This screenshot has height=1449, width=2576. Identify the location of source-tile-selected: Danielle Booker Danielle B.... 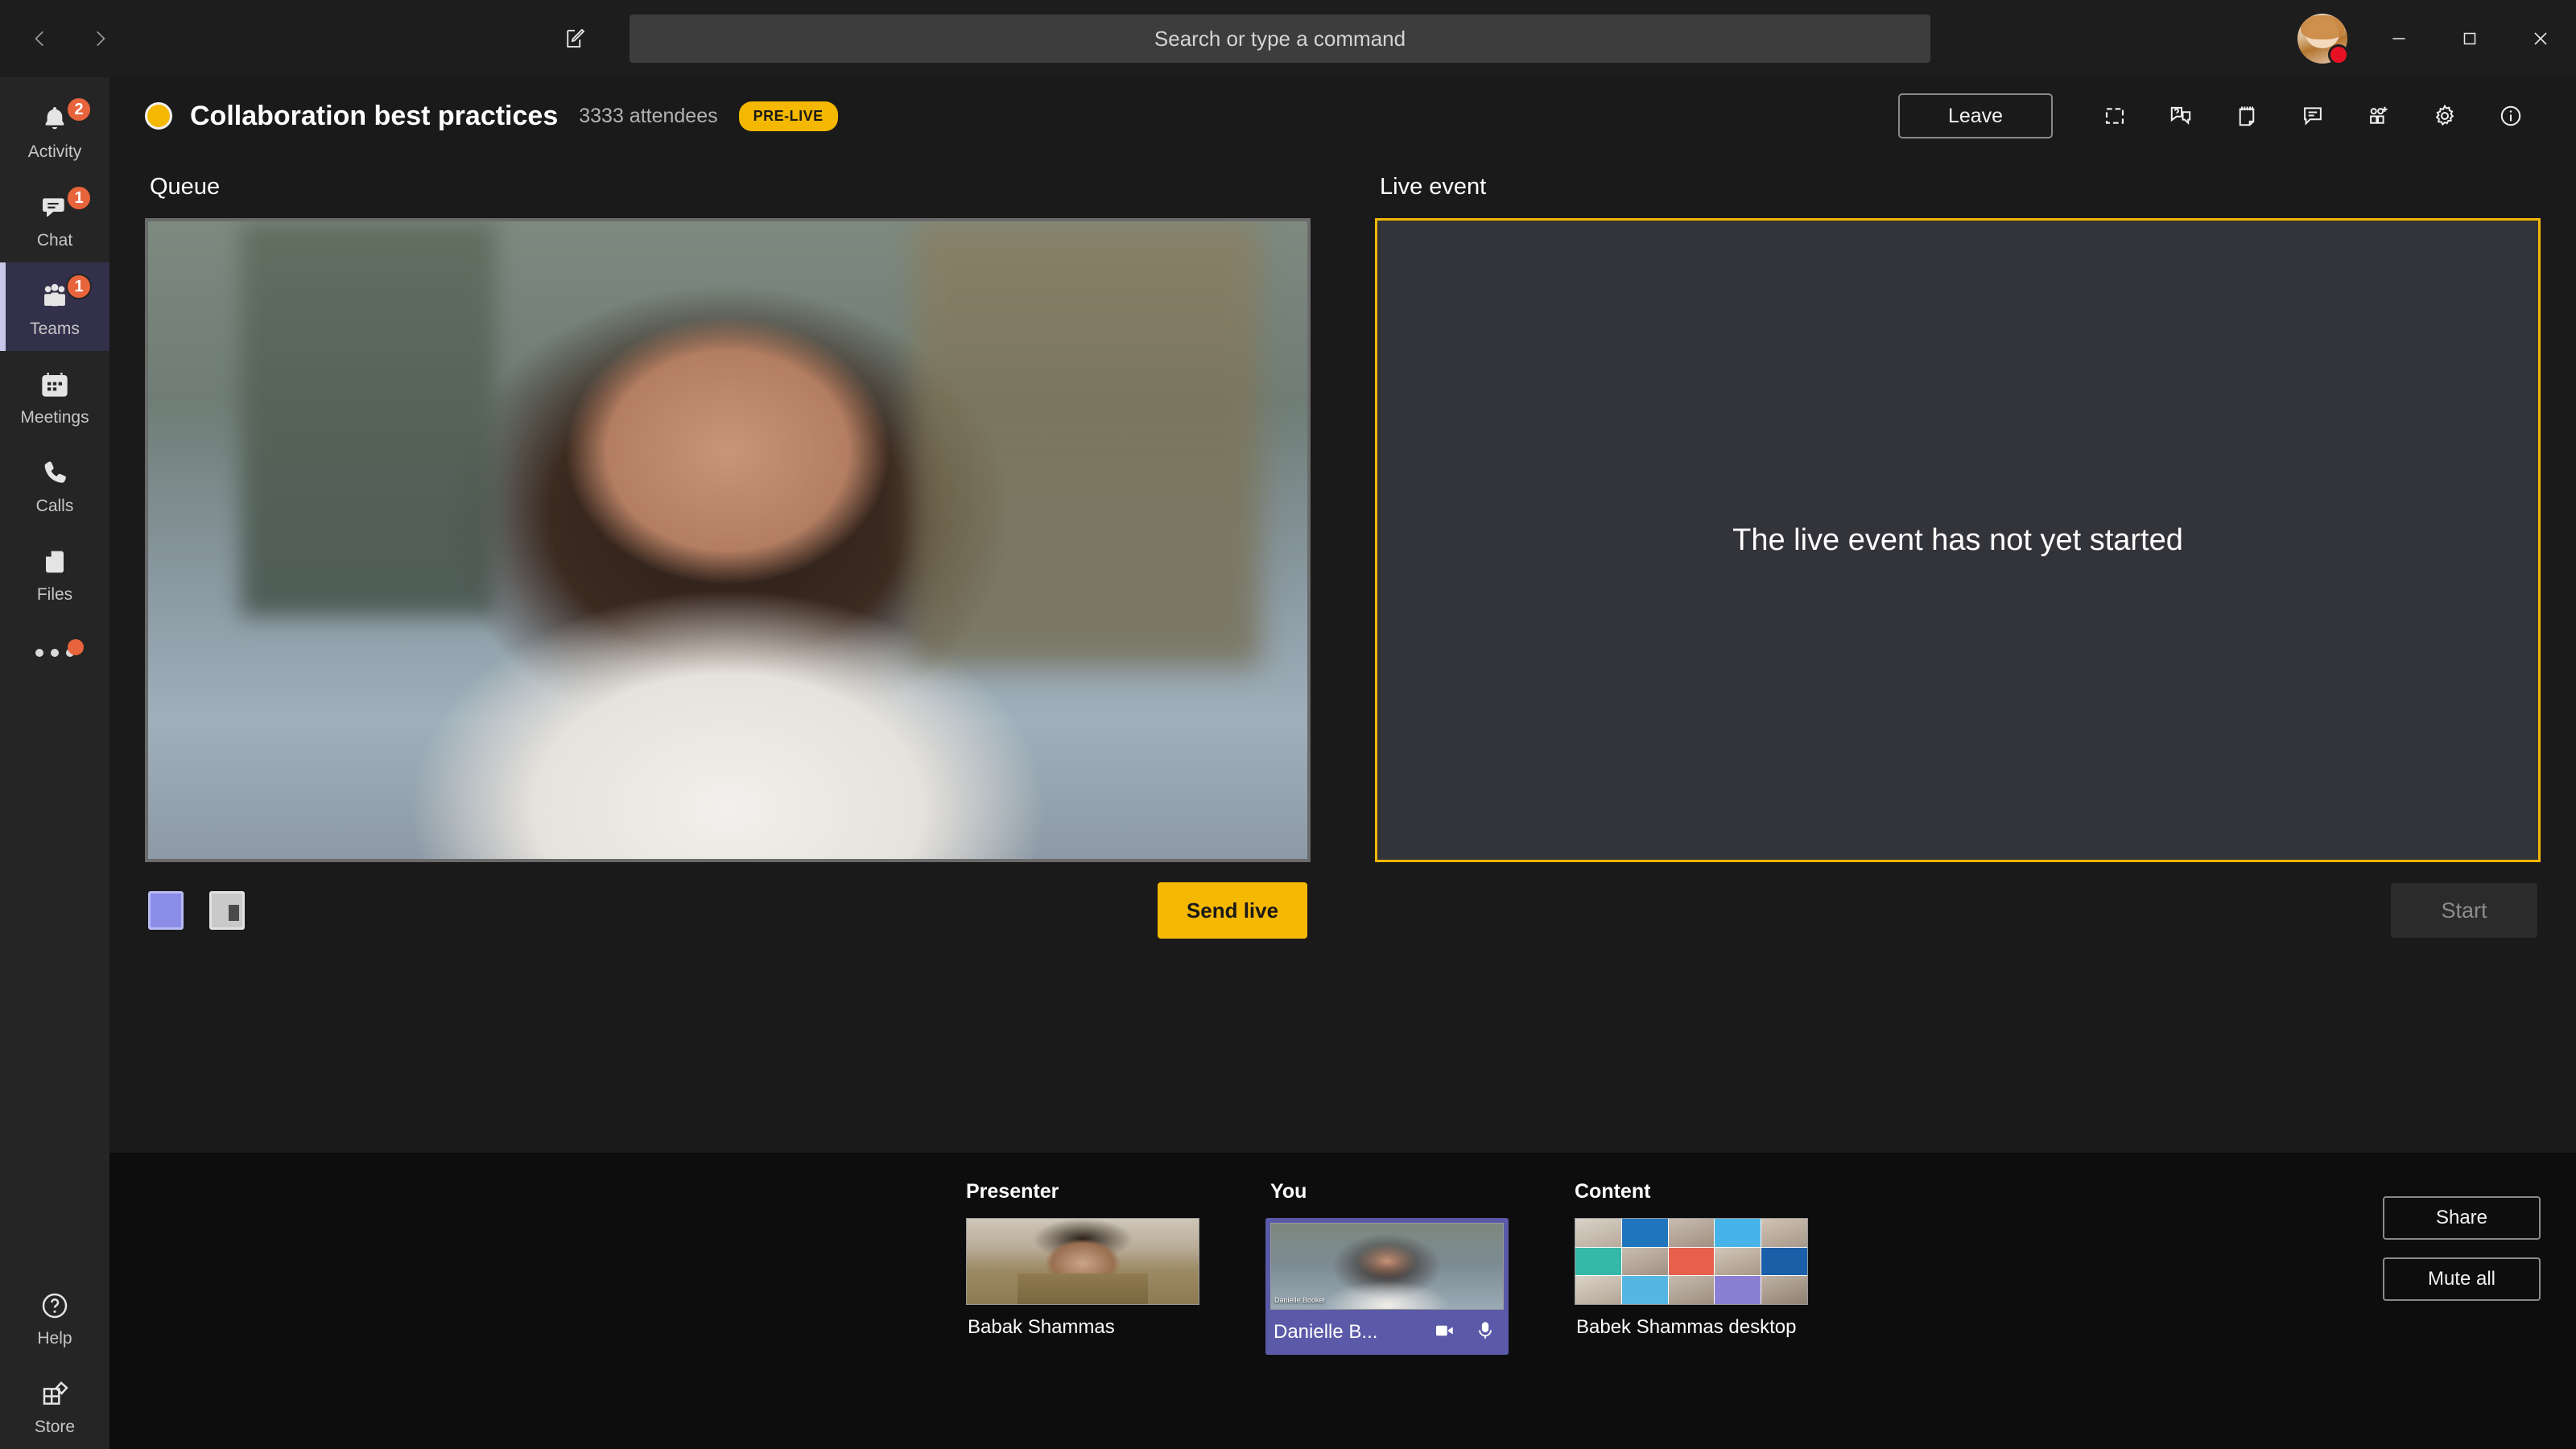
(1387, 1286).